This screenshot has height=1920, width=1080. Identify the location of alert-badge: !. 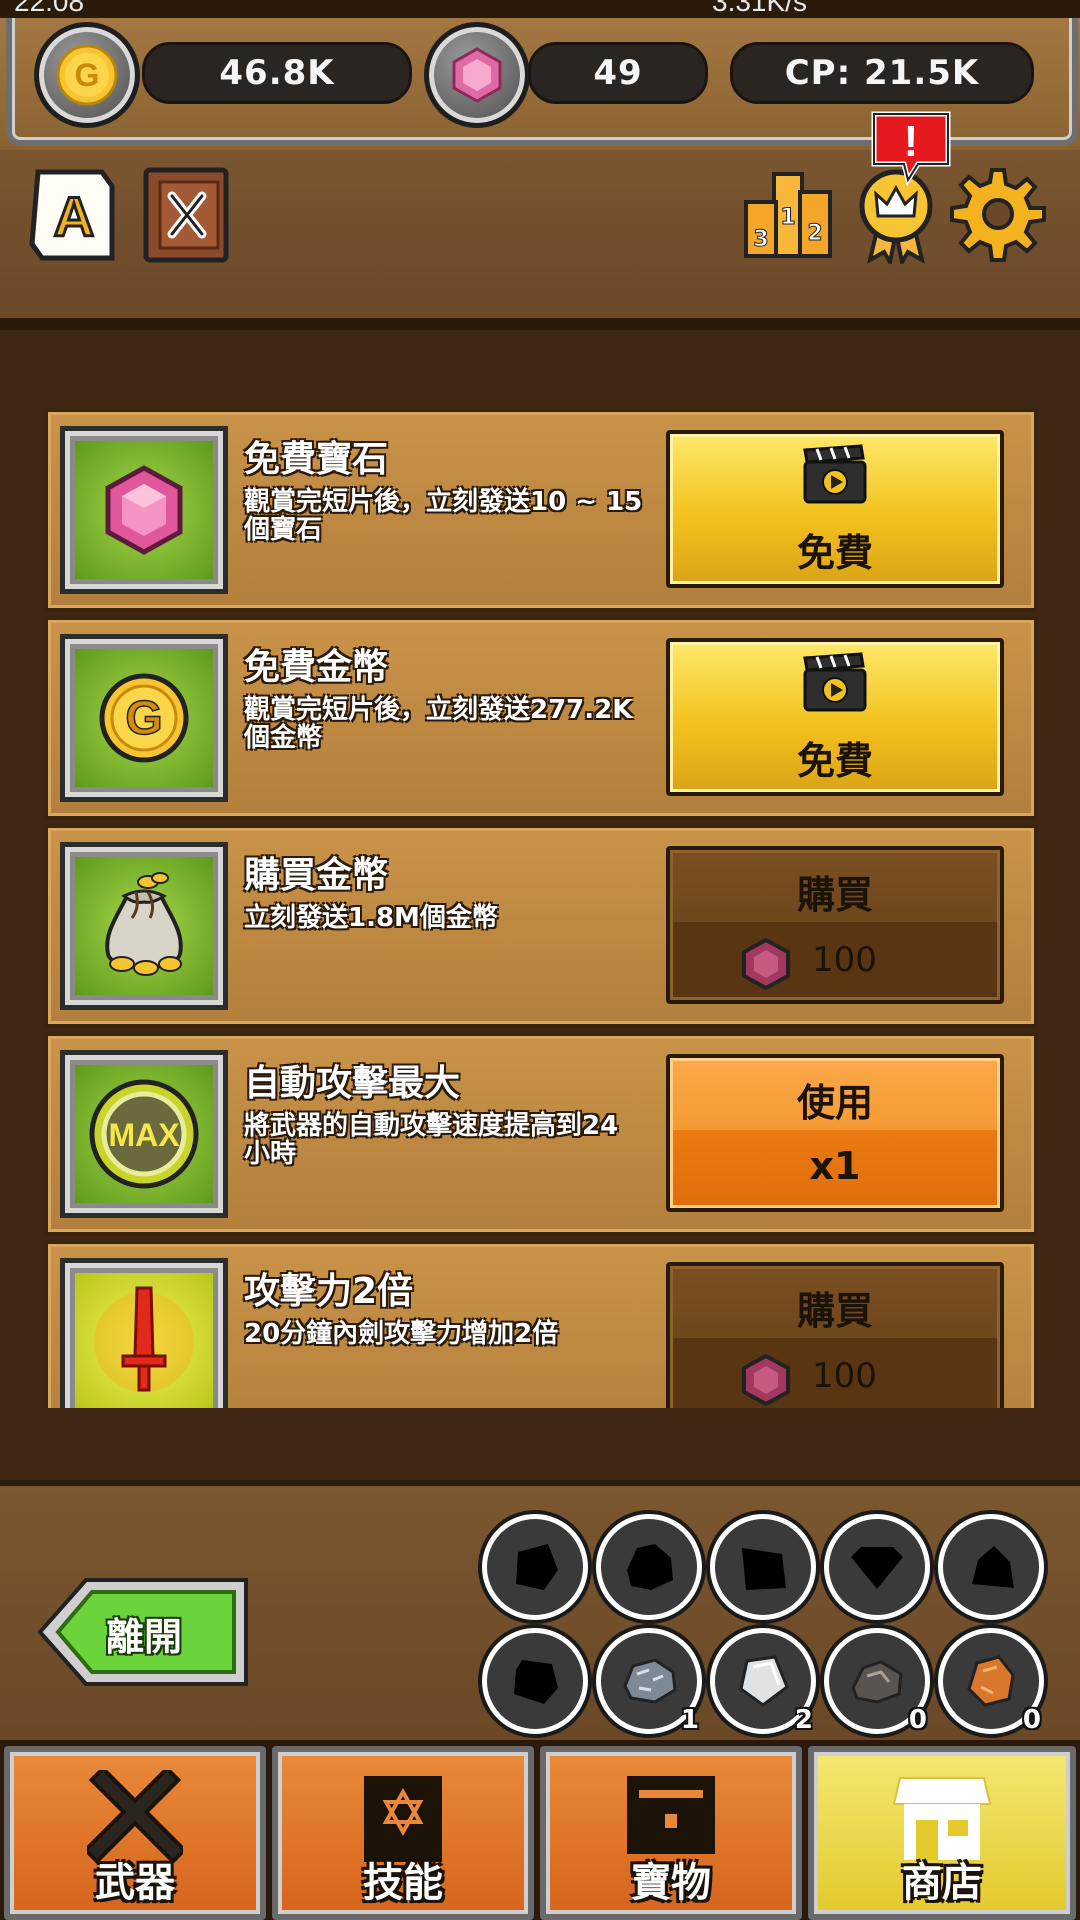
(911, 147).